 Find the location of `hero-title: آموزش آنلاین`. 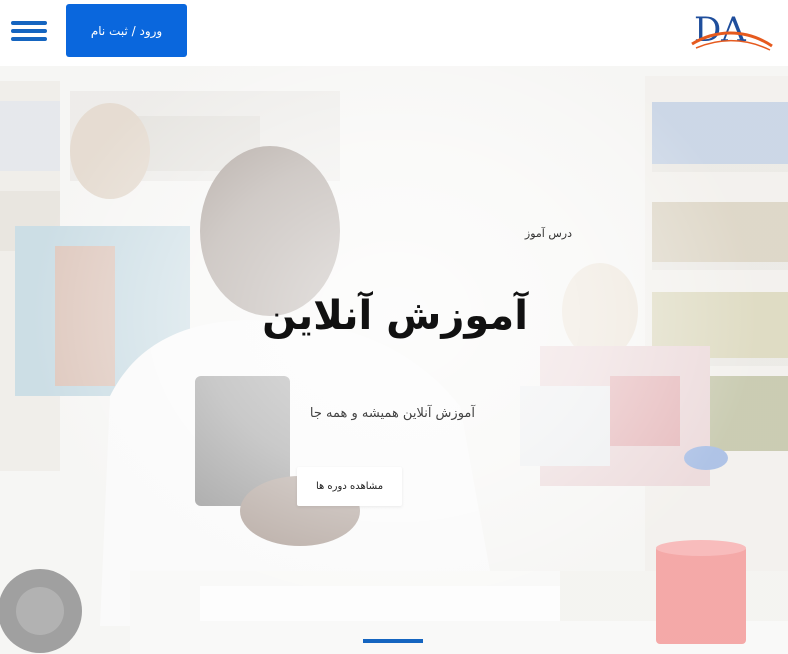

hero-title: آموزش آنلاین is located at coordinates (395, 316).